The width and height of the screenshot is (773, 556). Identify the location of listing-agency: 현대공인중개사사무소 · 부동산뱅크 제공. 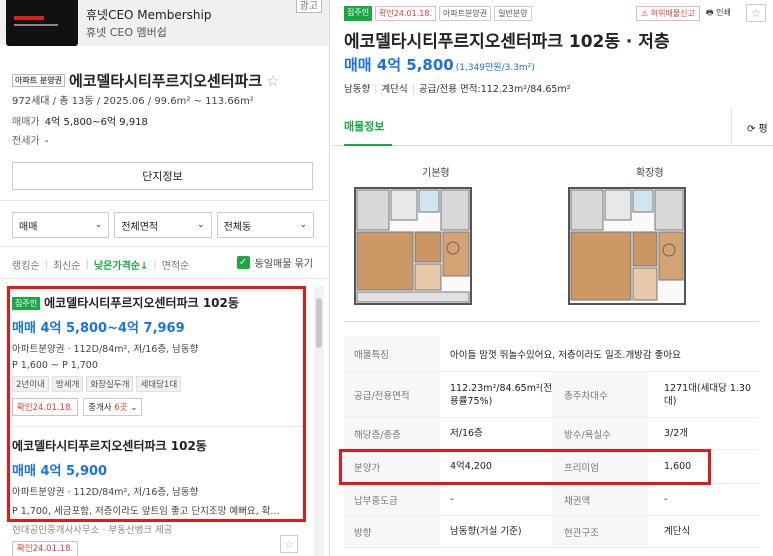
(92, 530).